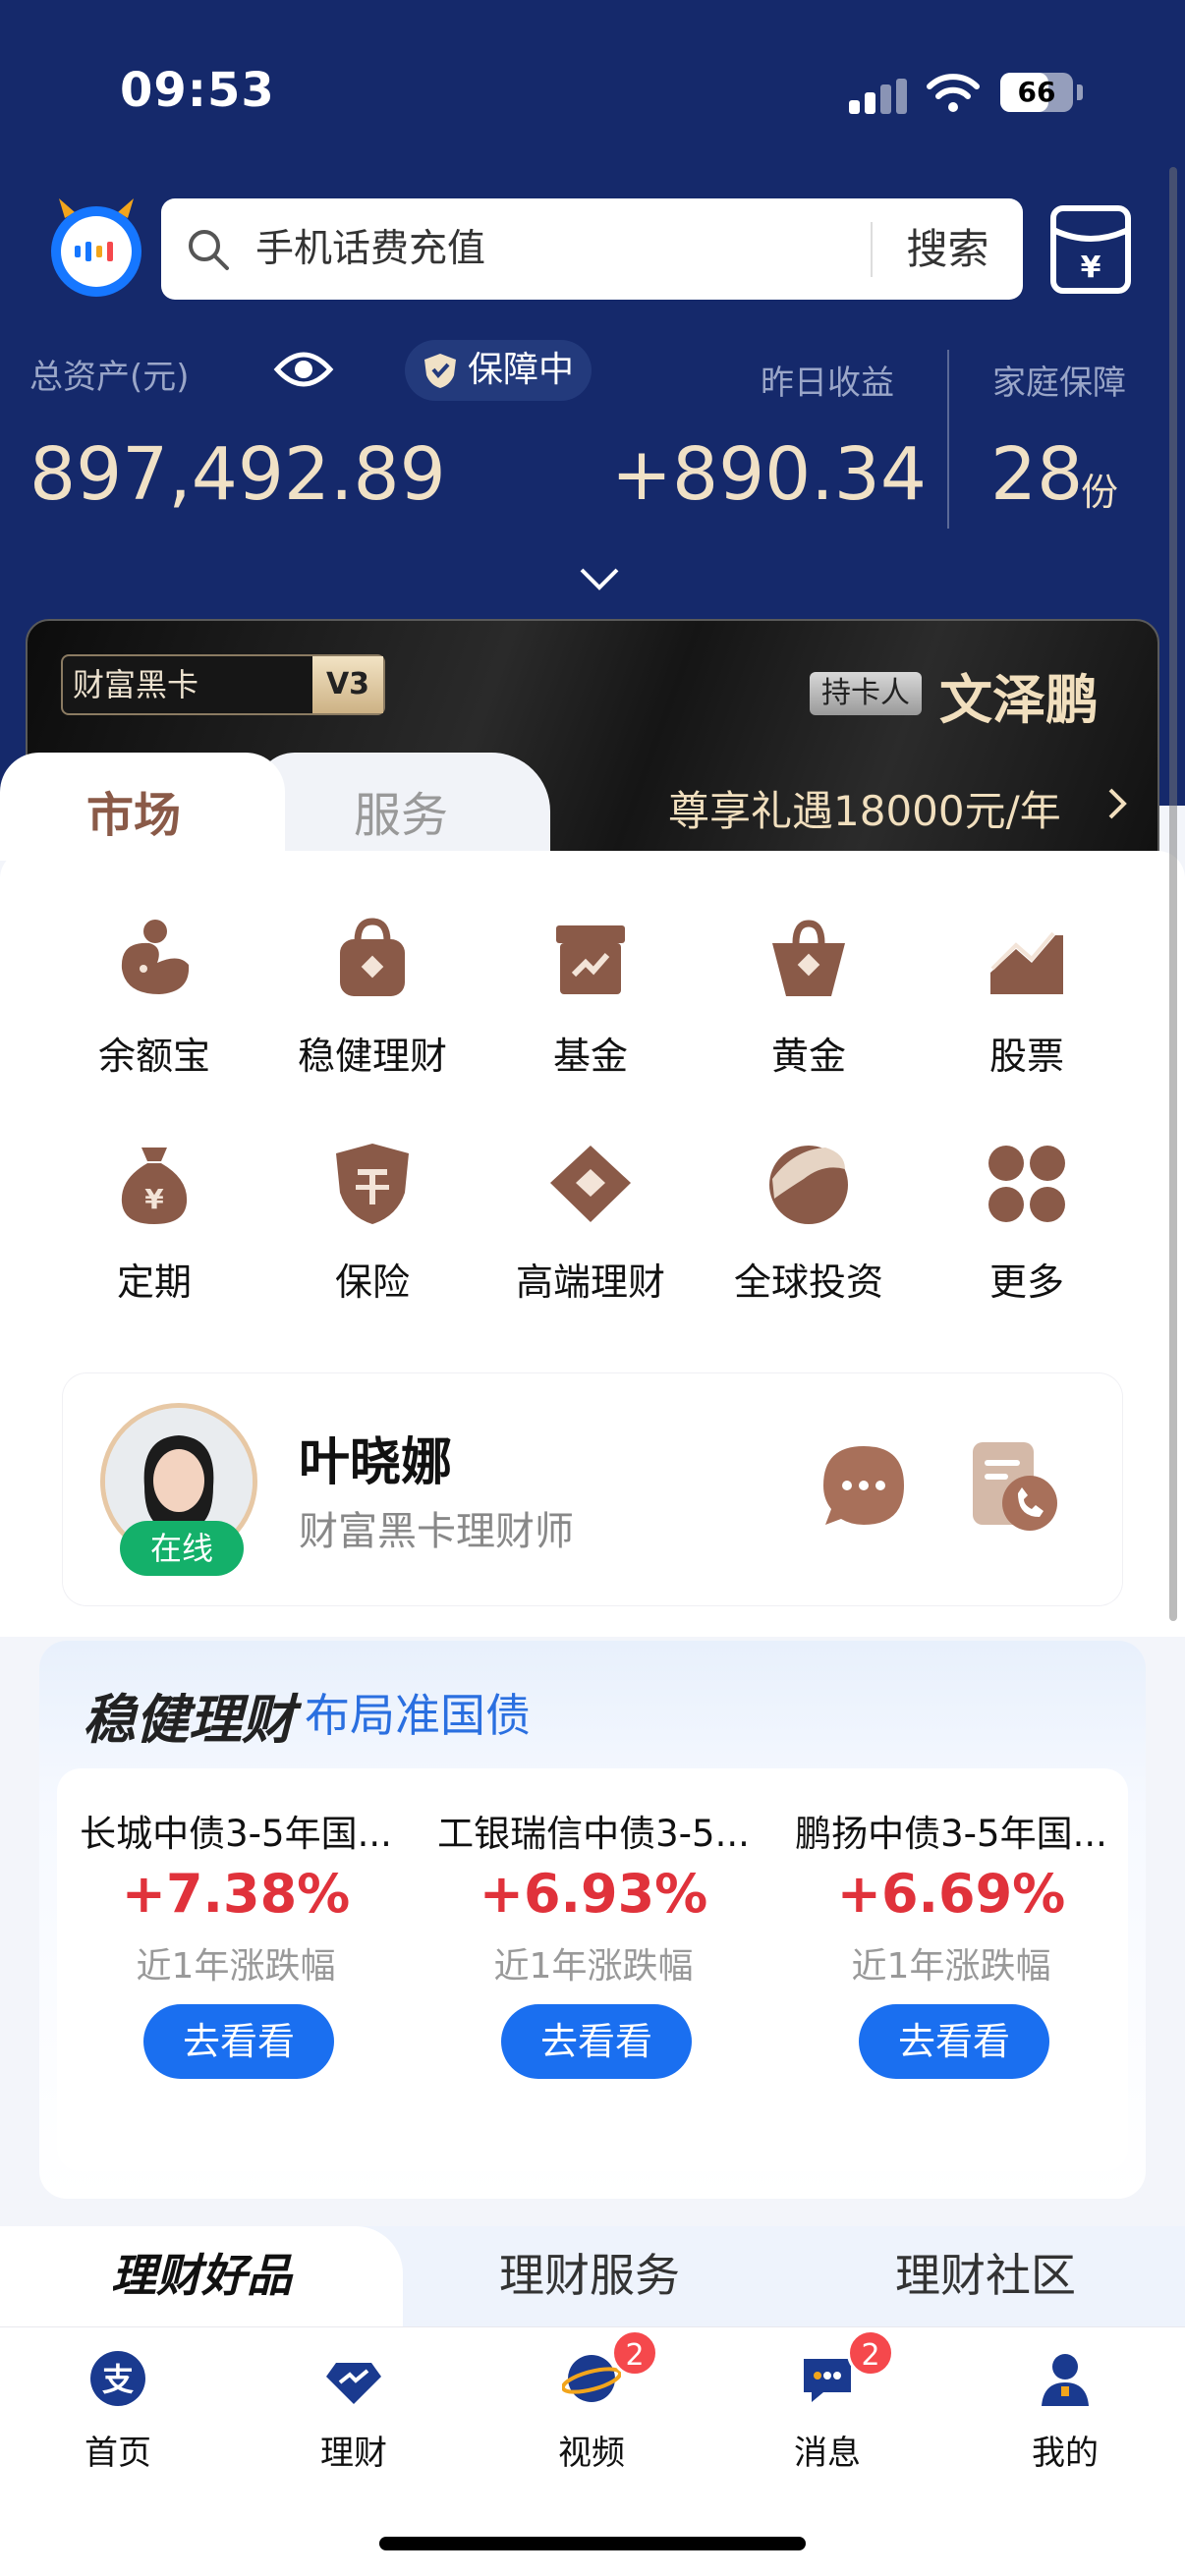 This screenshot has height=2576, width=1185. What do you see at coordinates (521, 370) in the screenshot?
I see `protection-status-text: 保障中` at bounding box center [521, 370].